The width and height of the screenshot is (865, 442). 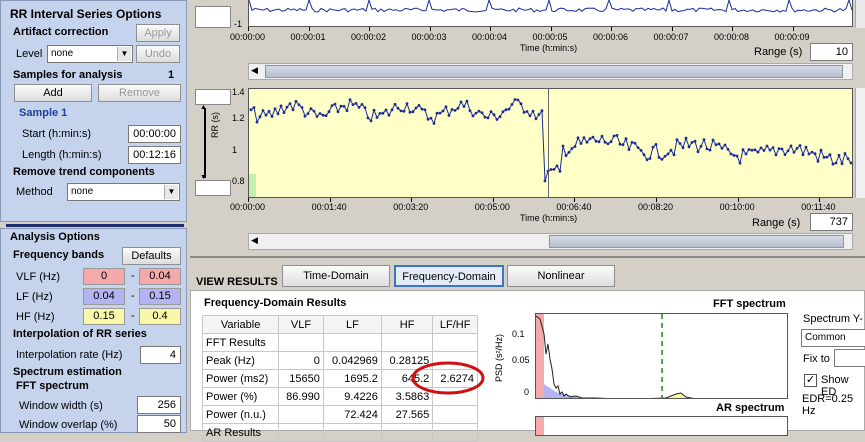 What do you see at coordinates (671, 37) in the screenshot?
I see `ecg-tick-label: 00:00:07` at bounding box center [671, 37].